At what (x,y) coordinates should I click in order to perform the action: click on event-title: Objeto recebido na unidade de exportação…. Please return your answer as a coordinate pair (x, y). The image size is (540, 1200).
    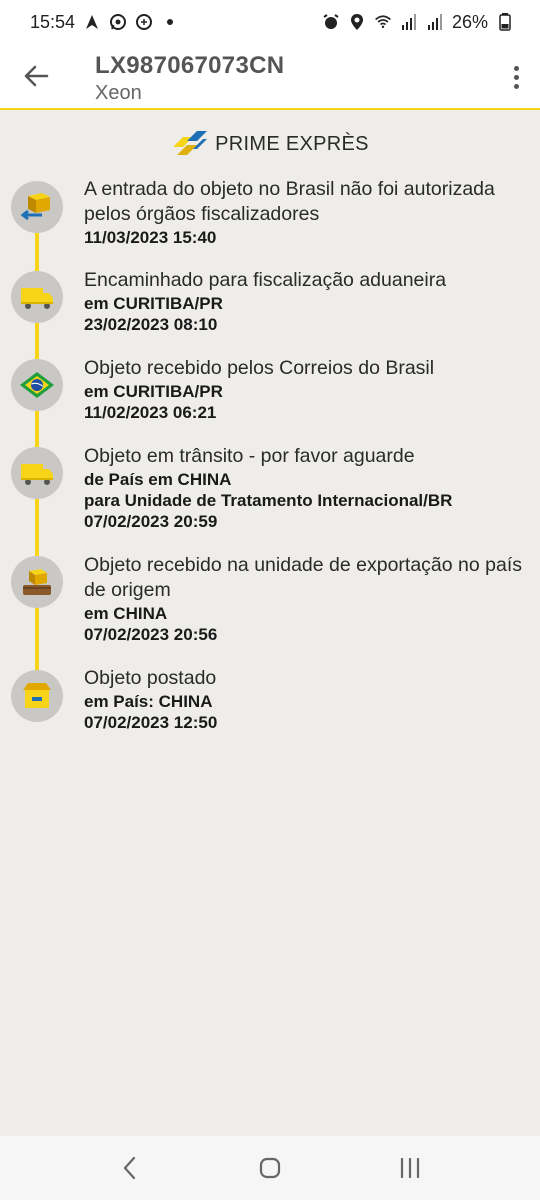
    Looking at the image, I should click on (303, 577).